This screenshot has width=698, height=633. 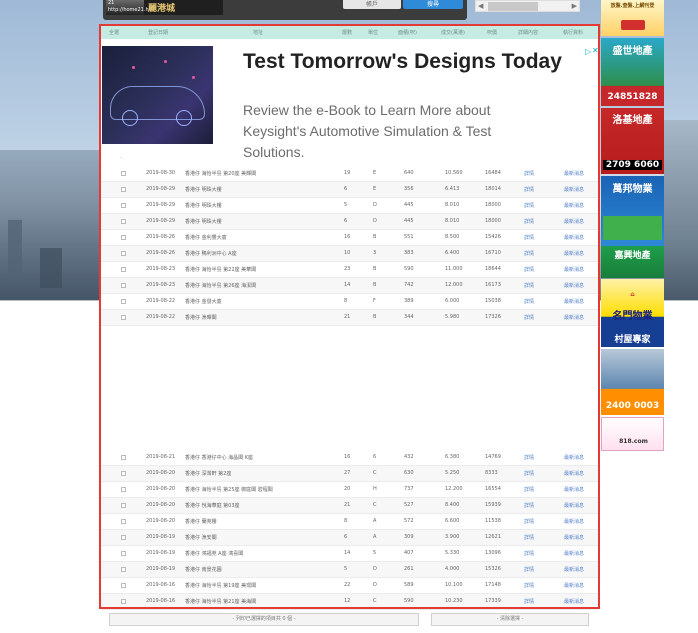 I want to click on sidebar-ad-agency-2: 洛基地產 2709 6060, so click(x=632, y=141).